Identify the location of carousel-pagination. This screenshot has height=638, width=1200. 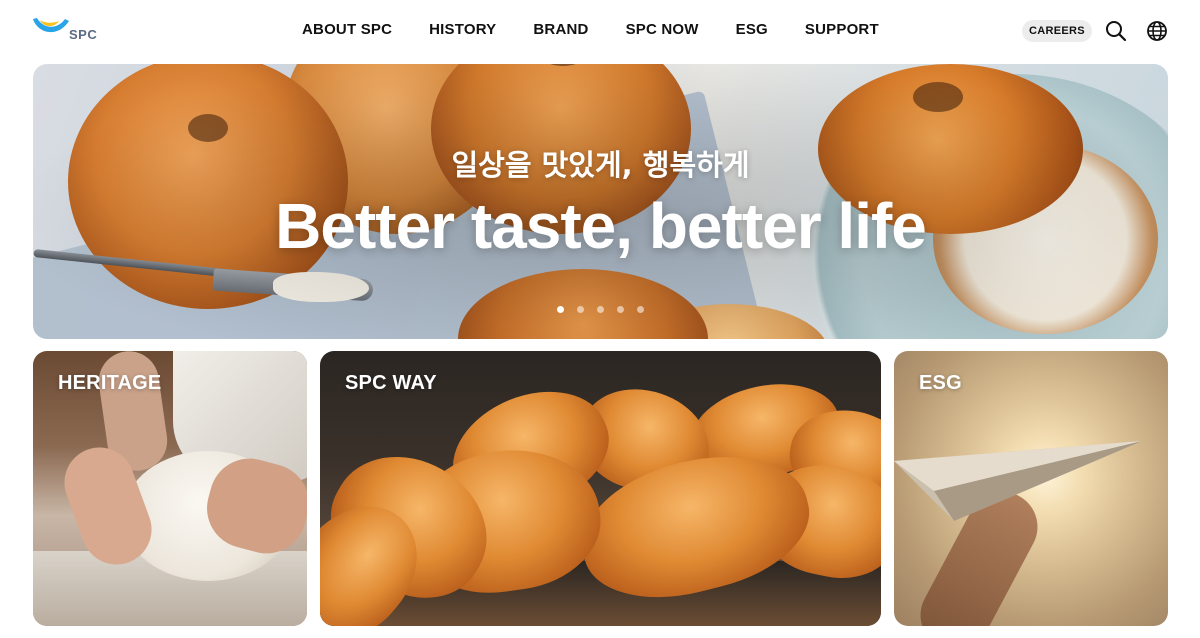
(600, 309).